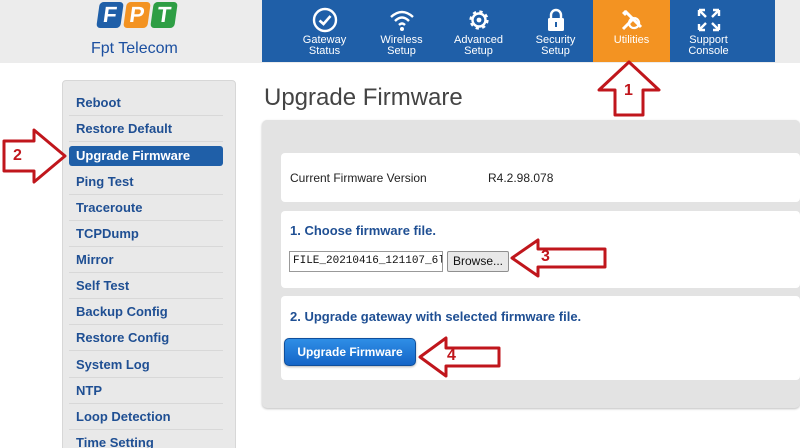  What do you see at coordinates (146, 235) in the screenshot?
I see `sidebar-item-tcpdump: TCPDump` at bounding box center [146, 235].